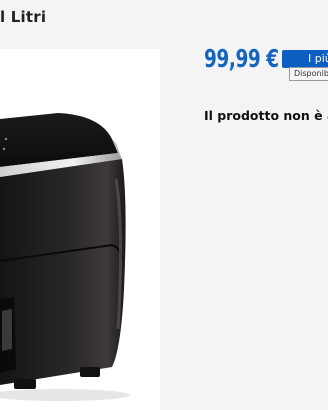  I want to click on product-price: 99,99 €, so click(241, 58).